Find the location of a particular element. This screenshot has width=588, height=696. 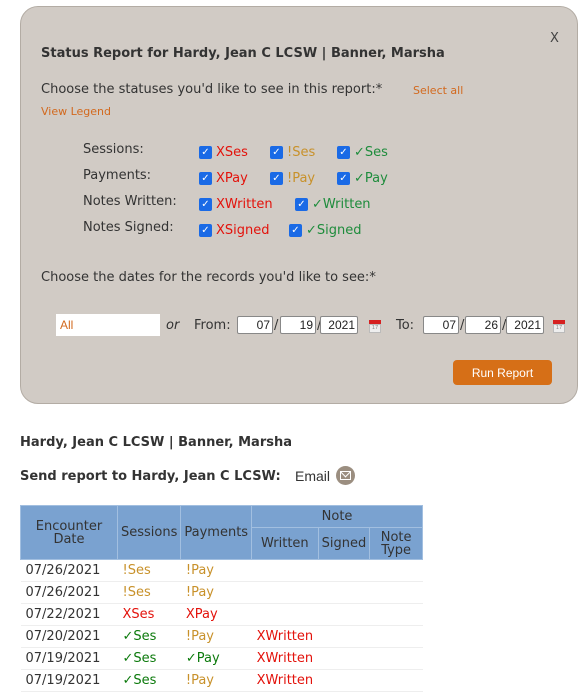

from-label: From: is located at coordinates (212, 325).